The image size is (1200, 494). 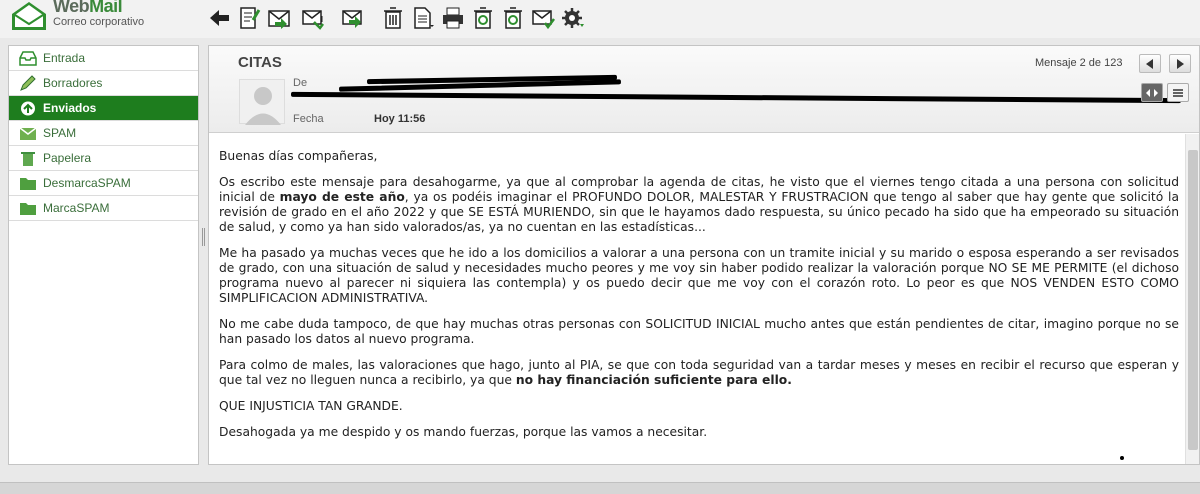 I want to click on sender-avatar, so click(x=262, y=102).